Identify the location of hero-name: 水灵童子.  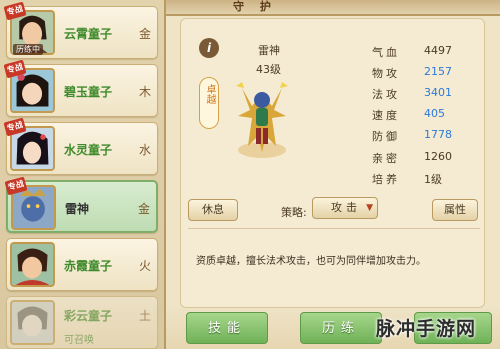
(88, 150).